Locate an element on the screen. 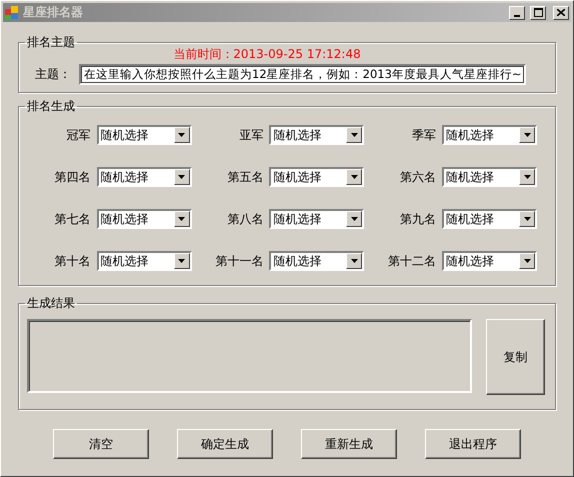 This screenshot has height=477, width=574. field-label: 主题： is located at coordinates (53, 74).